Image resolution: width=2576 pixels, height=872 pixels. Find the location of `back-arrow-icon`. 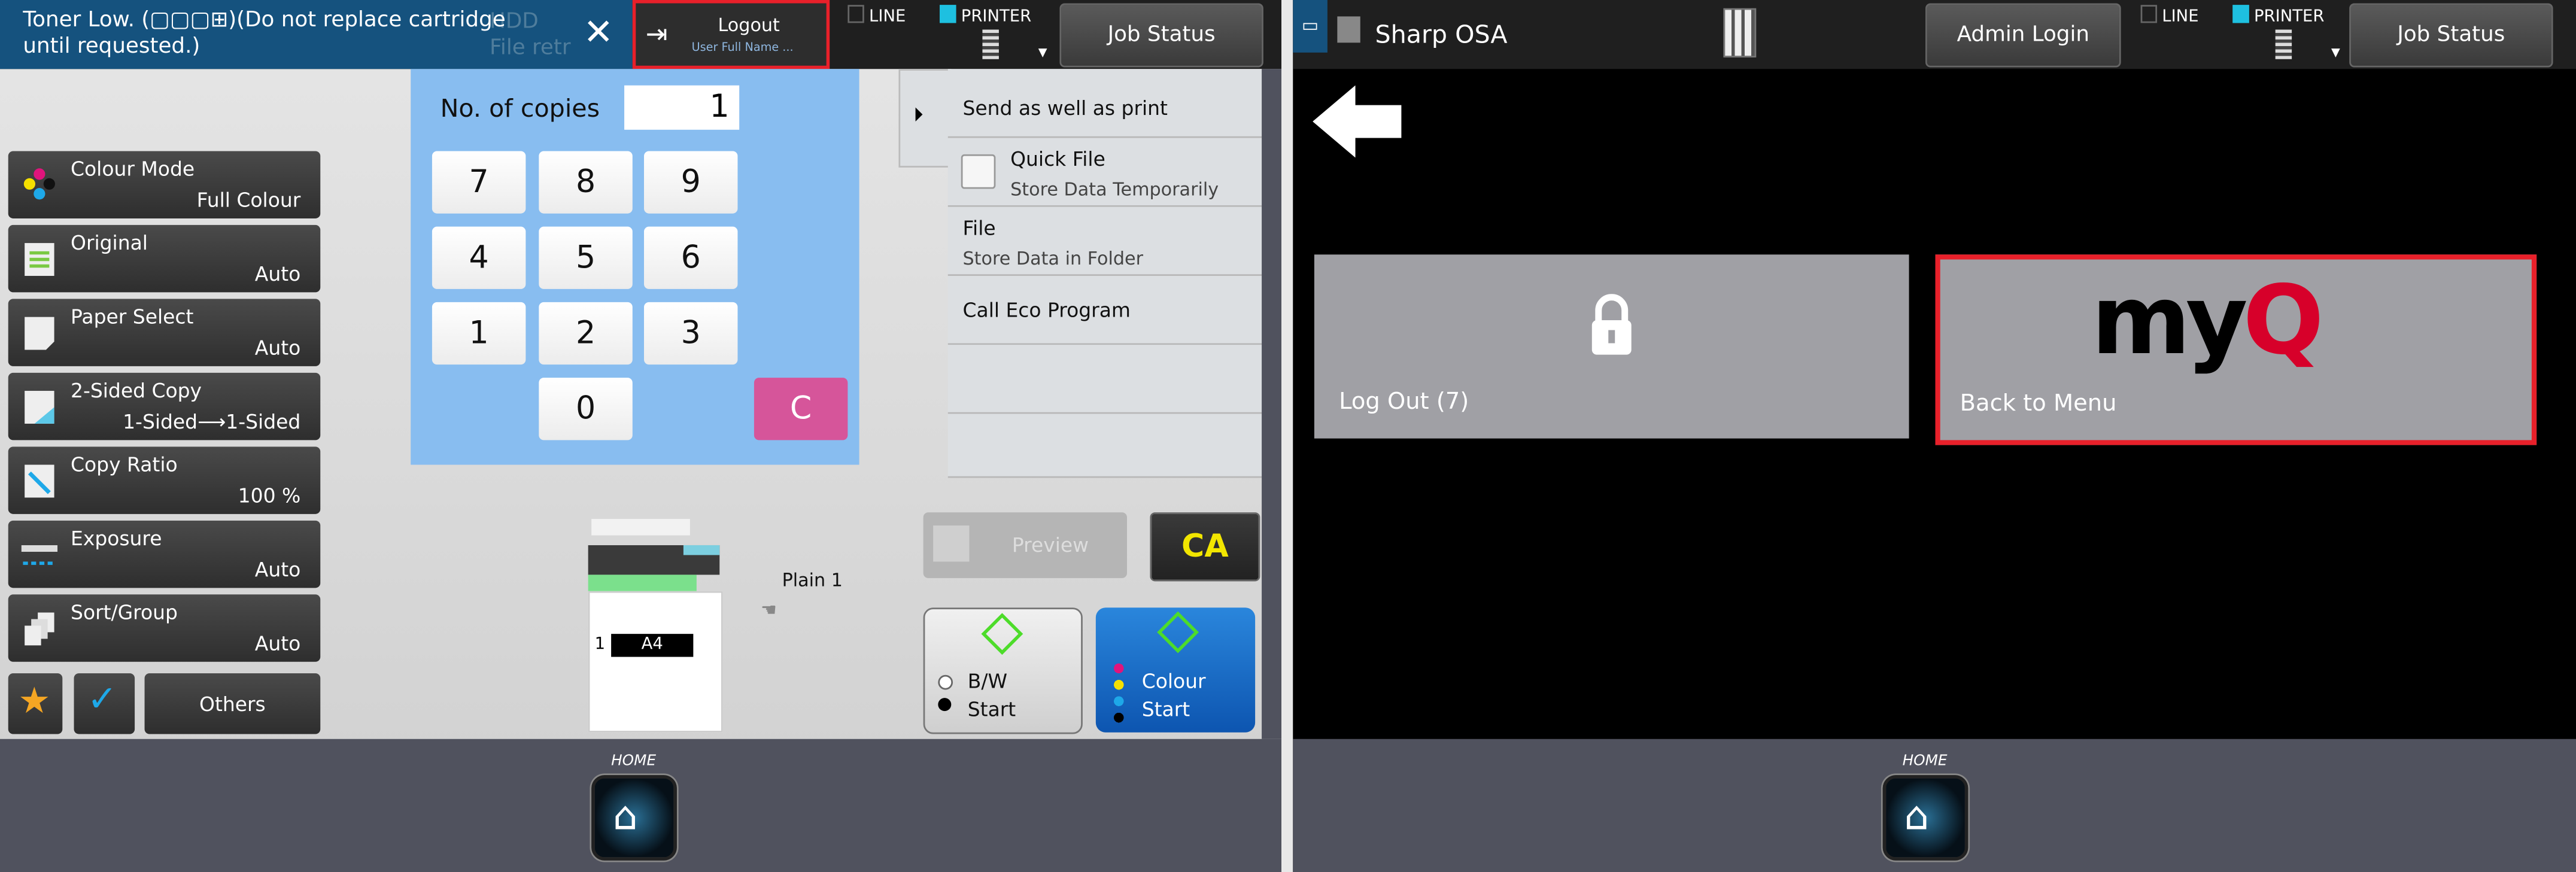

back-arrow-icon is located at coordinates (1359, 121).